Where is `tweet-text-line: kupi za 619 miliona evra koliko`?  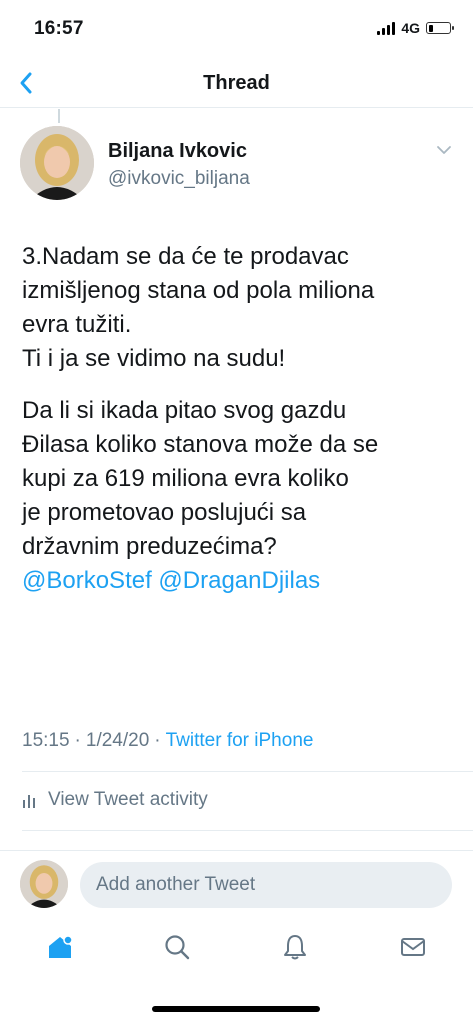
tweet-text-line: kupi za 619 miliona evra koliko is located at coordinates (185, 478).